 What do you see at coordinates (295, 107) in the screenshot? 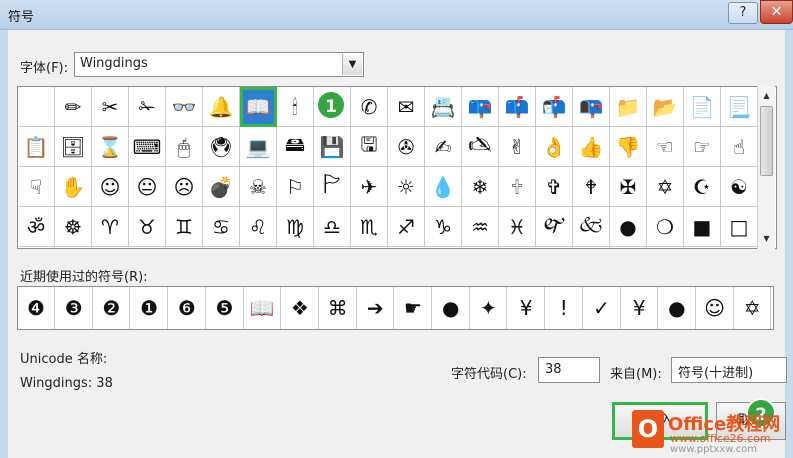
I see `symbol-cell: 🕯` at bounding box center [295, 107].